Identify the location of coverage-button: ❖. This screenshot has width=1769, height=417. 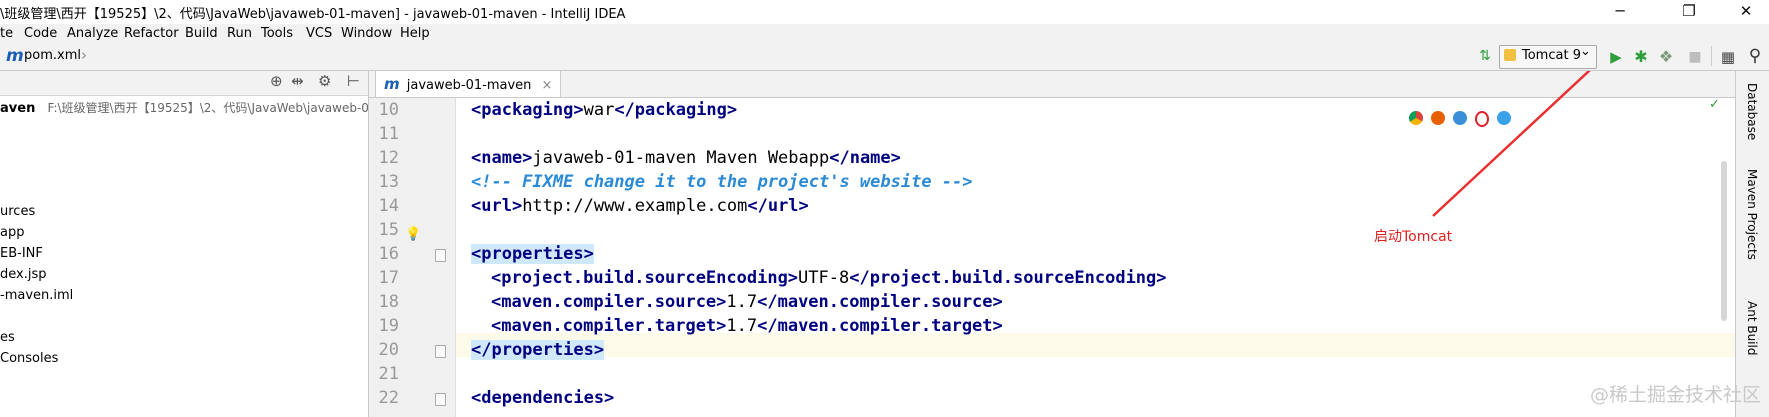
(1666, 57).